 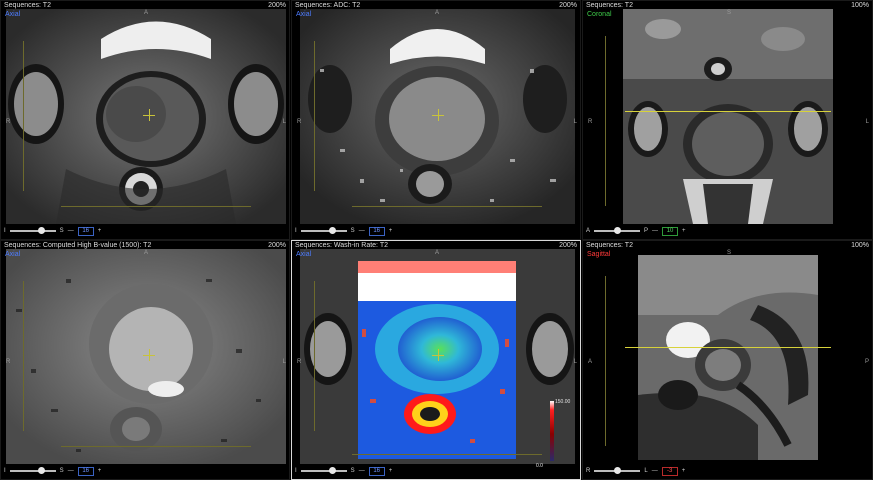 What do you see at coordinates (670, 231) in the screenshot?
I see `slice-number-field: 10` at bounding box center [670, 231].